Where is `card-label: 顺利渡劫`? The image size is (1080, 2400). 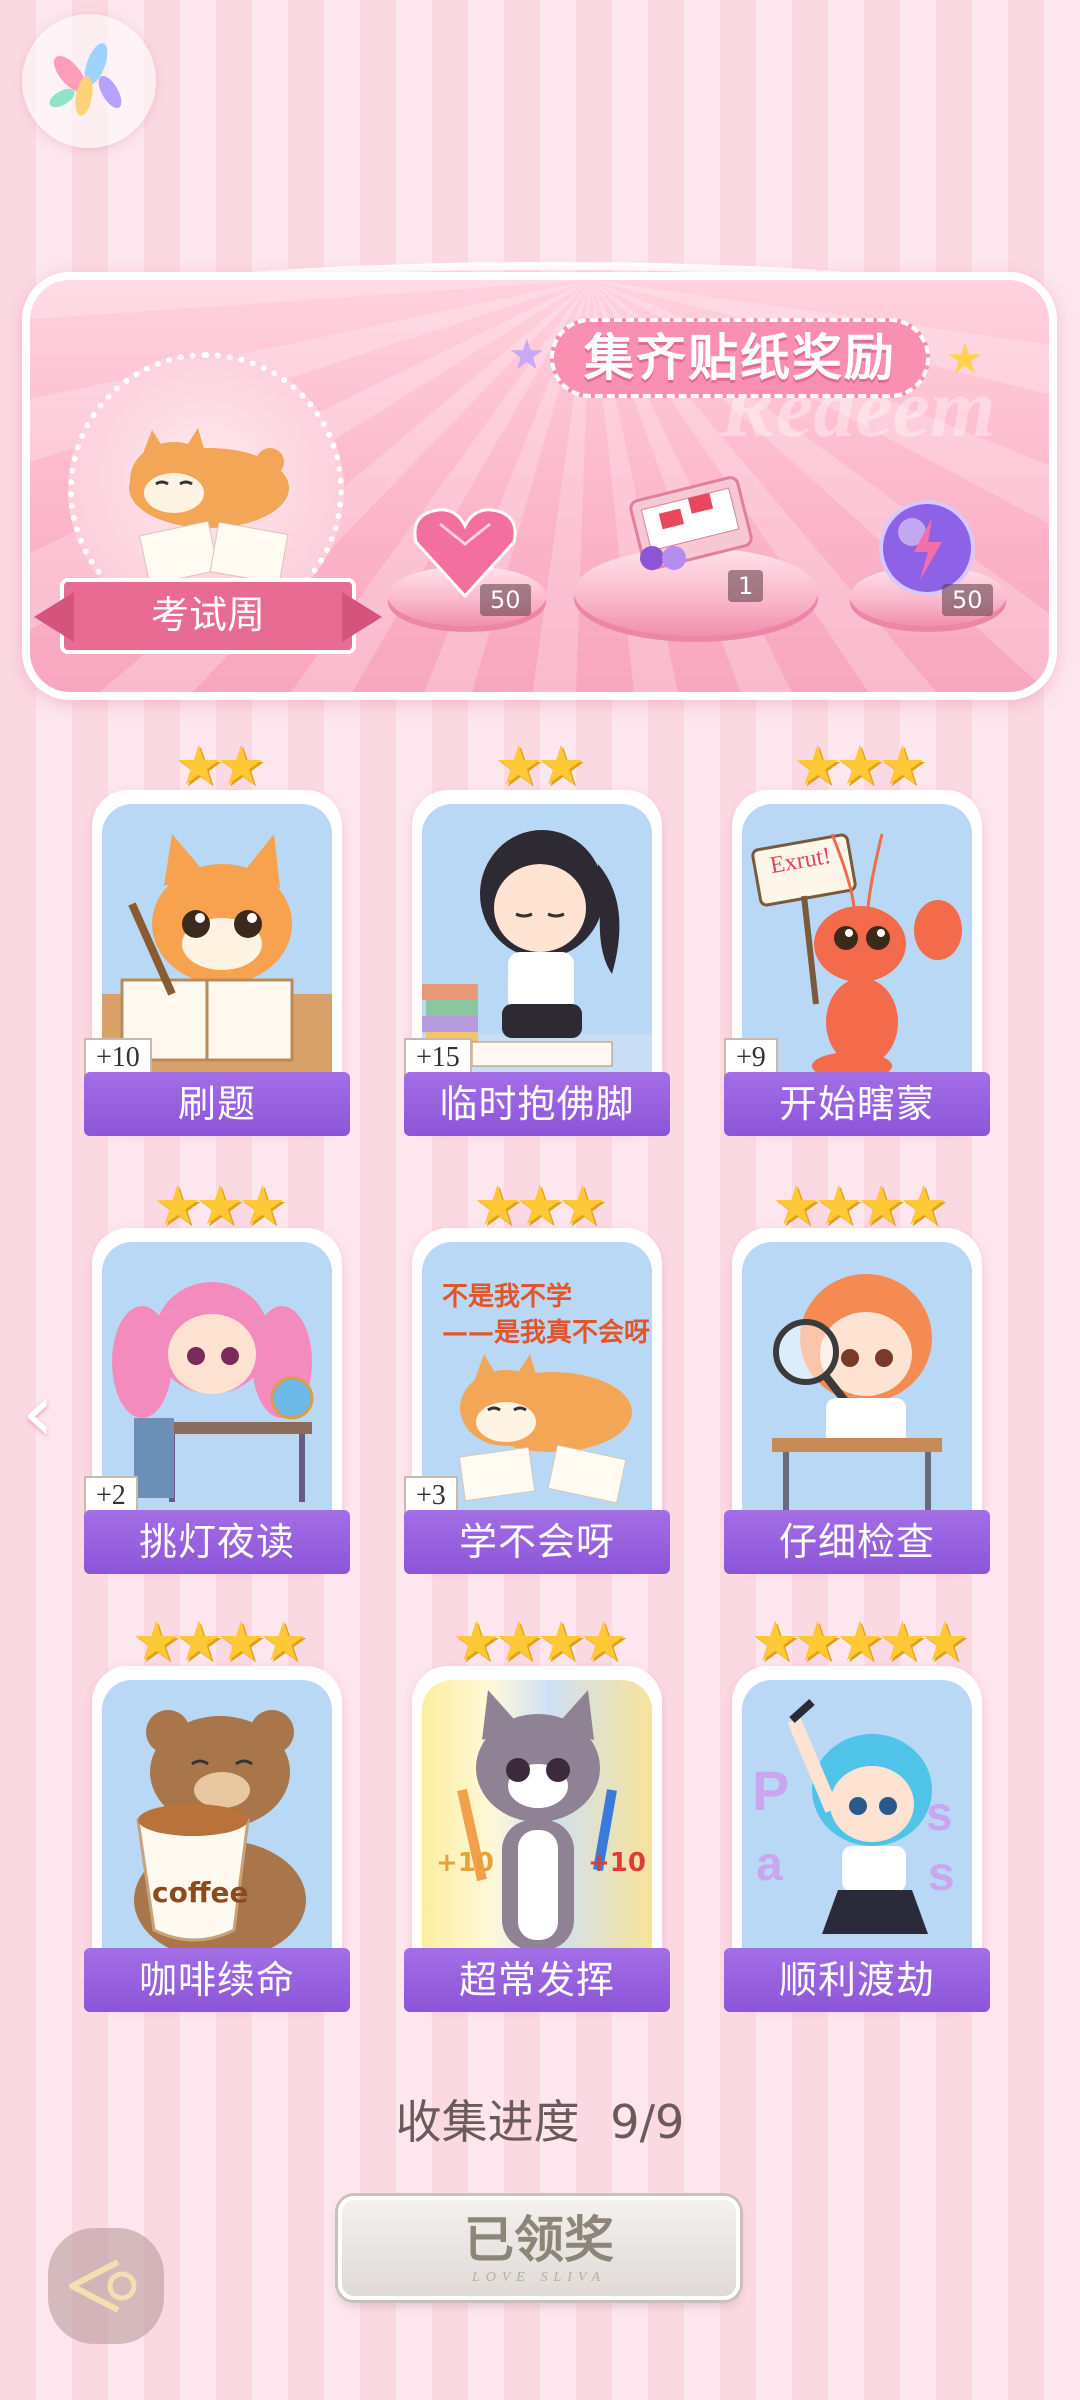
card-label: 顺利渡劫 is located at coordinates (857, 1980).